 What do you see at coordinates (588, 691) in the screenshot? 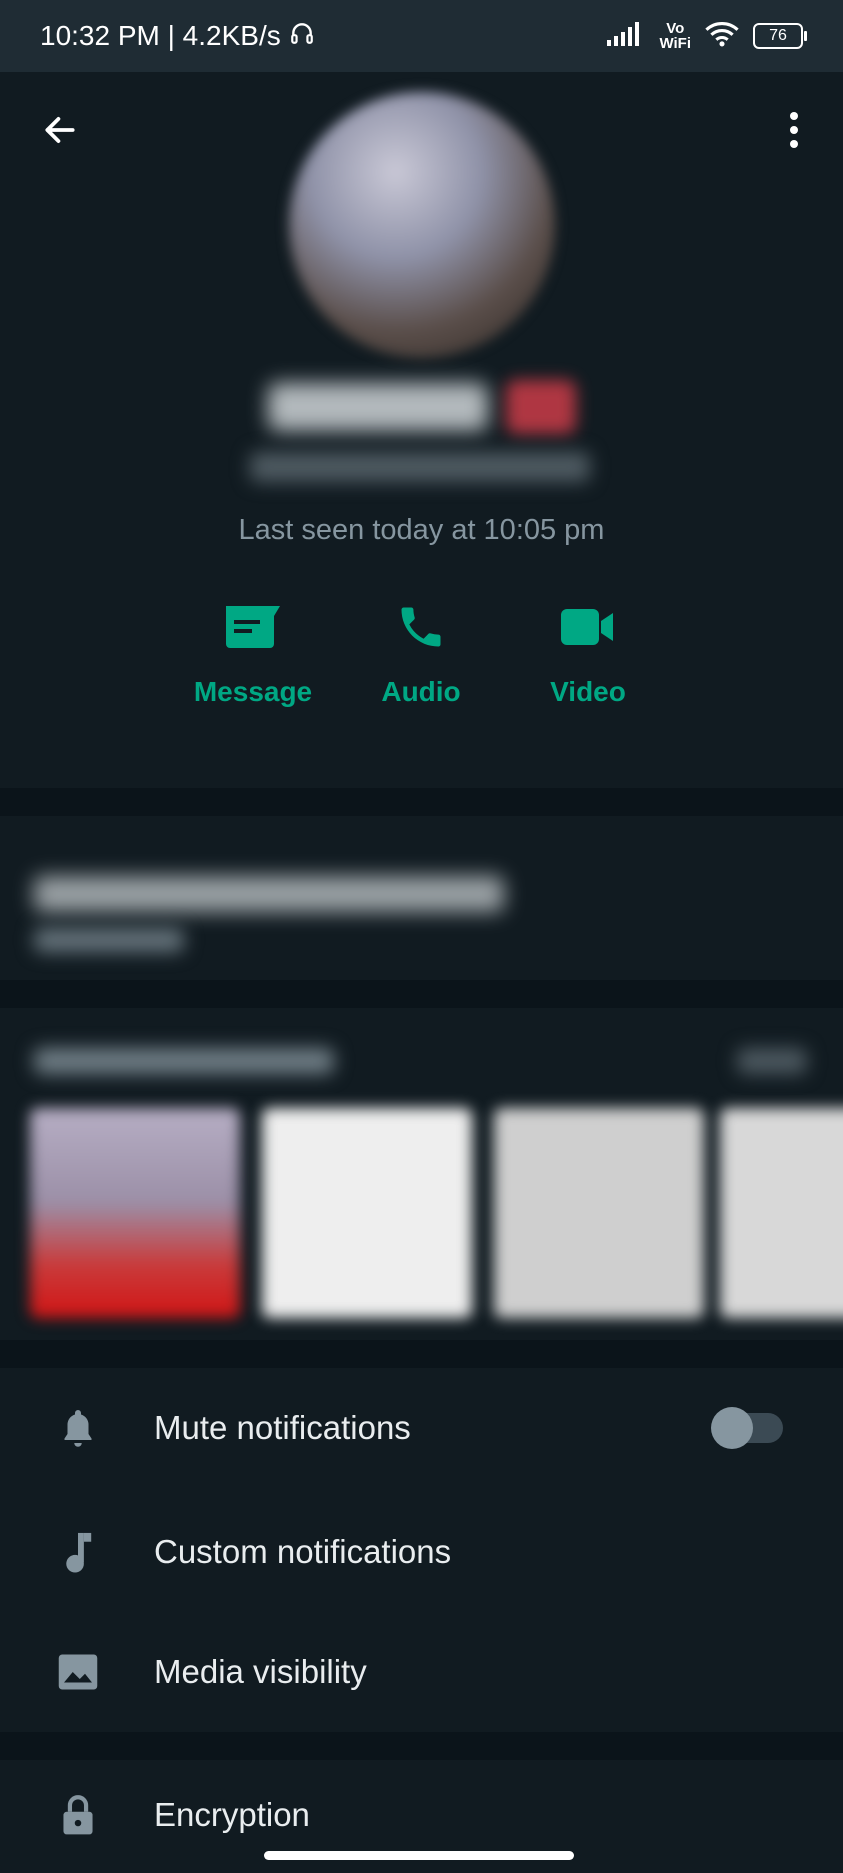
I see `video-label: Video` at bounding box center [588, 691].